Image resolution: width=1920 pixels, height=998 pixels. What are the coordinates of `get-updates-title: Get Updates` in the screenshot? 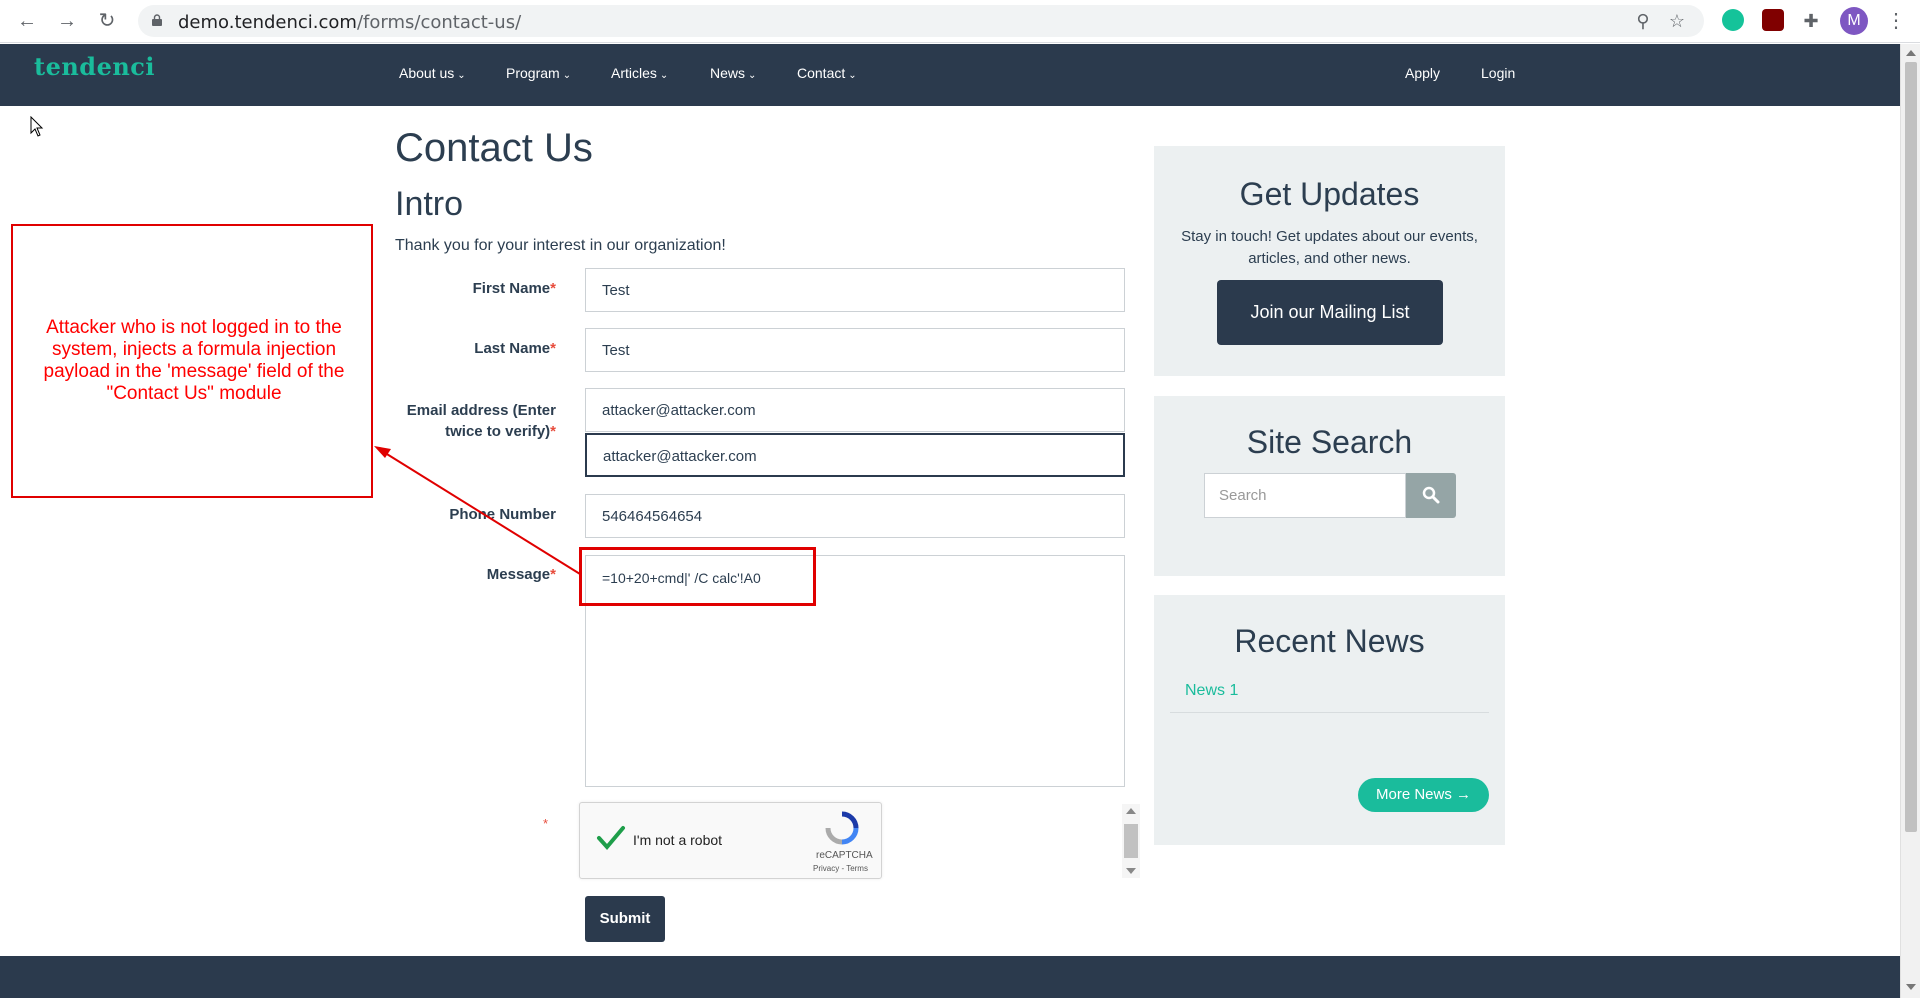 It's located at (1329, 194).